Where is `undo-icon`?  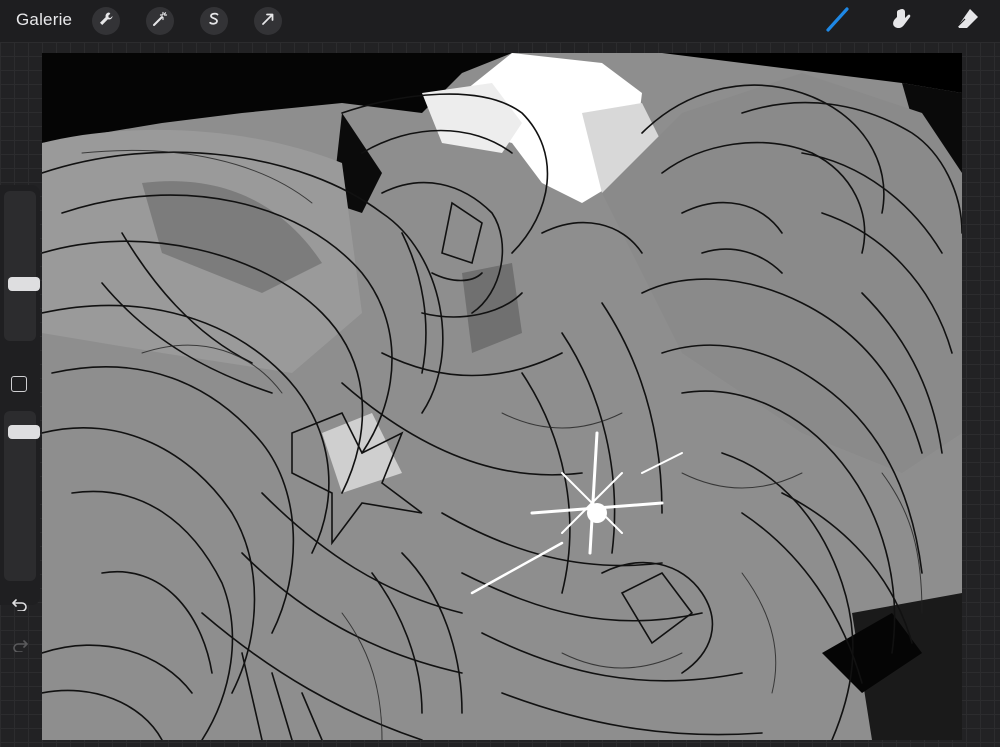 undo-icon is located at coordinates (20, 606).